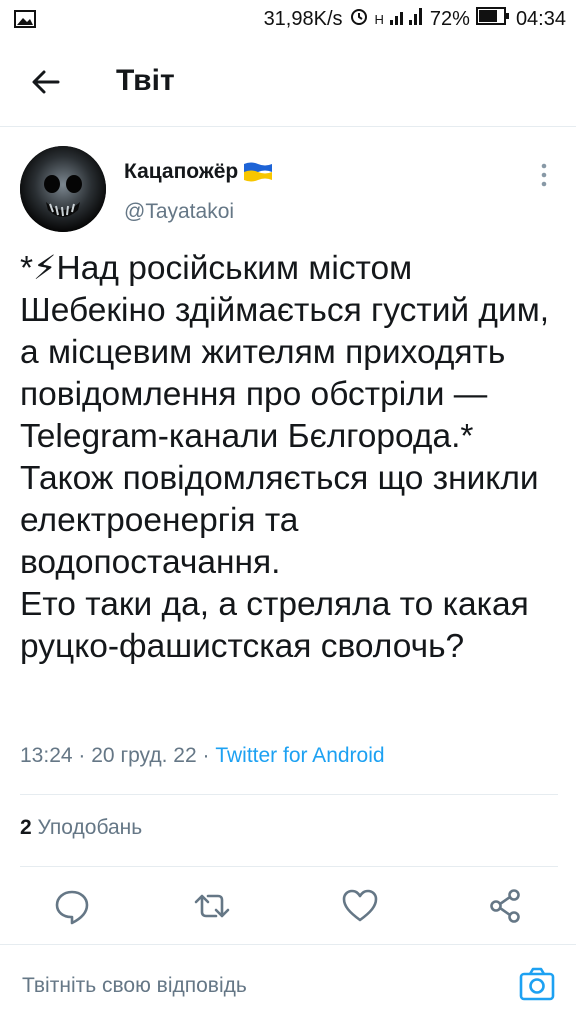 Image resolution: width=576 pixels, height=1025 pixels. Describe the element at coordinates (379, 19) in the screenshot. I see `network-type: H` at that location.